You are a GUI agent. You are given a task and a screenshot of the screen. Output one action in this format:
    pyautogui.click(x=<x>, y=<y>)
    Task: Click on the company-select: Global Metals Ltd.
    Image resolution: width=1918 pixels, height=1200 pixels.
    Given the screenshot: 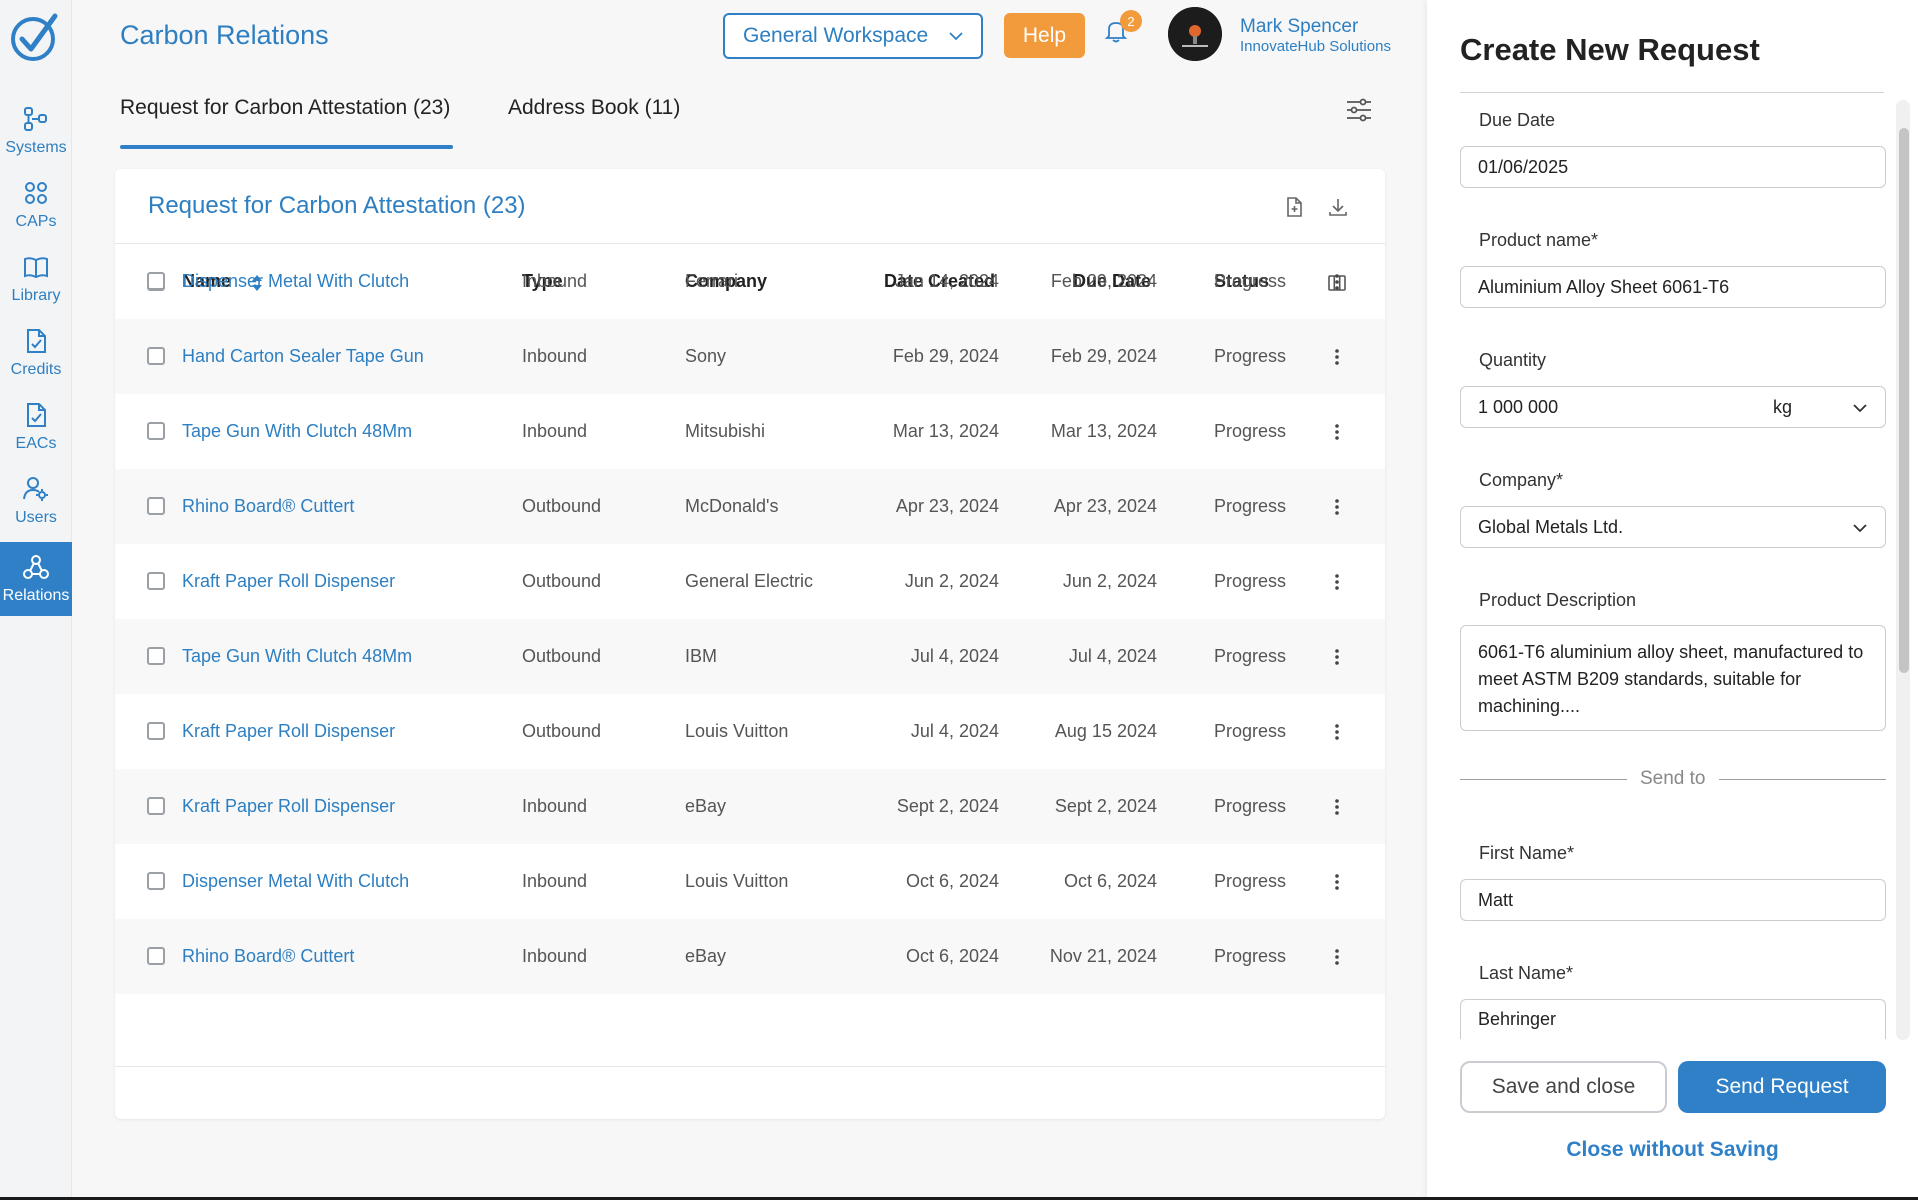 What is the action you would take?
    pyautogui.click(x=1673, y=527)
    